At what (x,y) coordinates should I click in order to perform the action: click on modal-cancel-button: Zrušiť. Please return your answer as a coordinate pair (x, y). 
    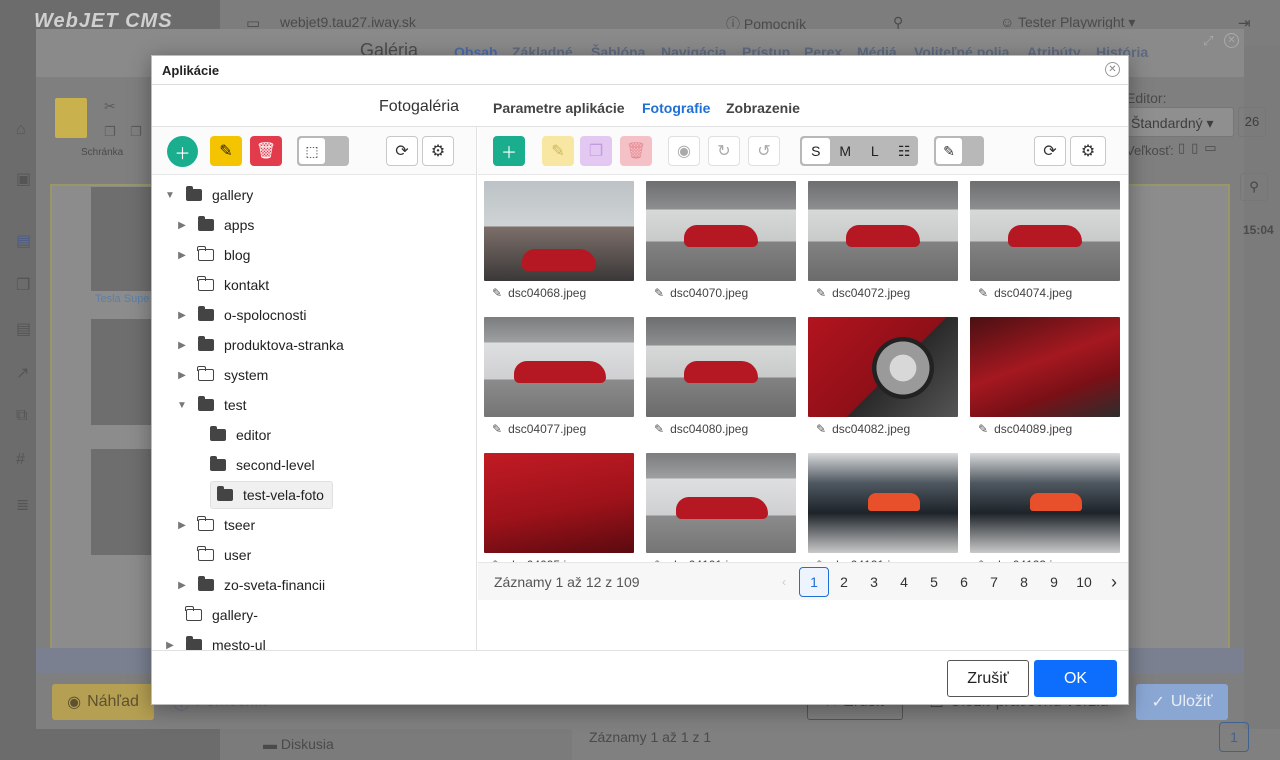
    Looking at the image, I should click on (988, 678).